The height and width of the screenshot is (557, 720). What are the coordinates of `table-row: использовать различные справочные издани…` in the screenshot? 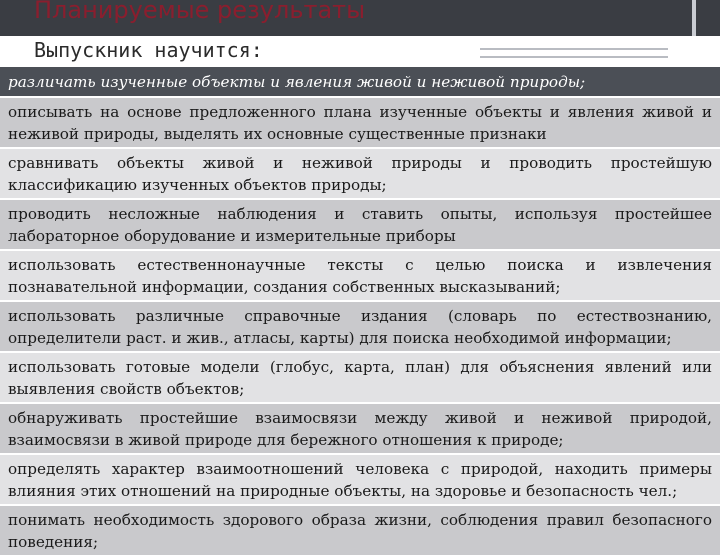 It's located at (360, 327).